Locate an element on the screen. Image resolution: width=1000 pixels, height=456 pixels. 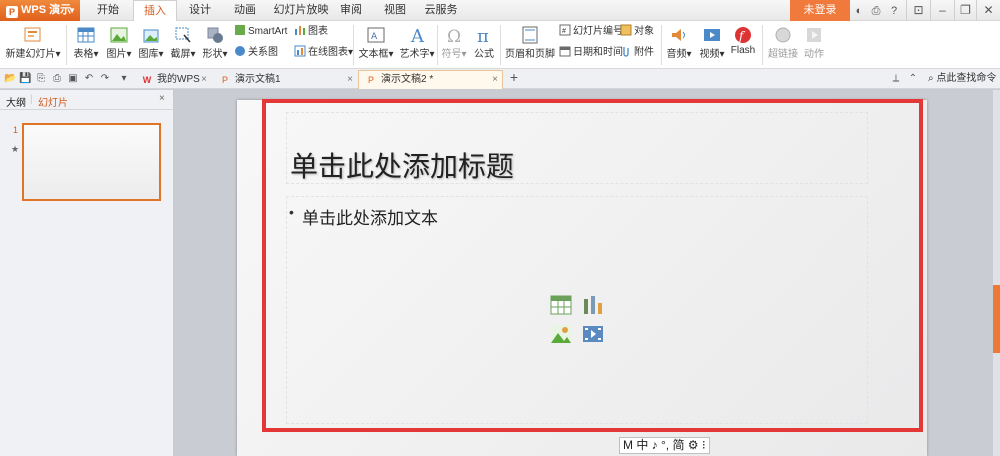
online-chart-button: 在线图表▾ is located at coordinates (323, 52).